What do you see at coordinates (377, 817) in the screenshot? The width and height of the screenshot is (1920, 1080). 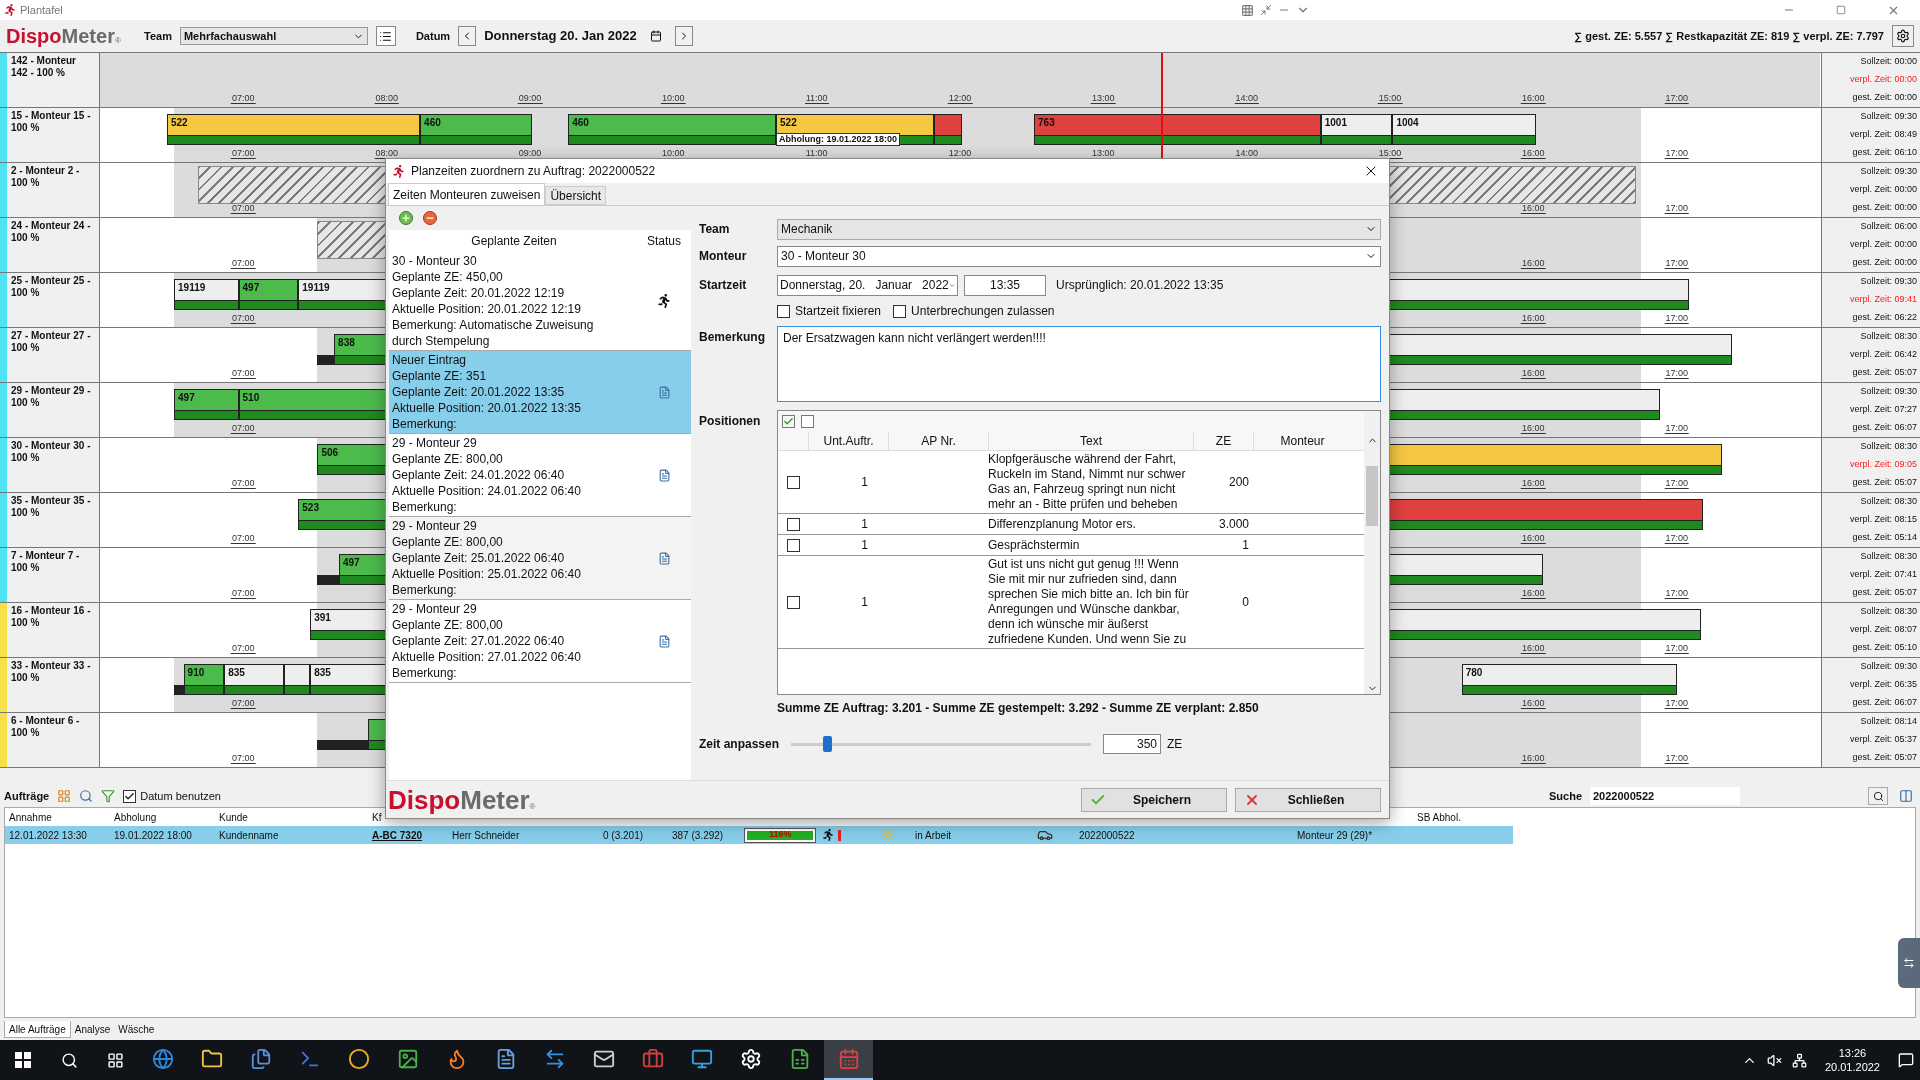 I see `column-header: Kf` at bounding box center [377, 817].